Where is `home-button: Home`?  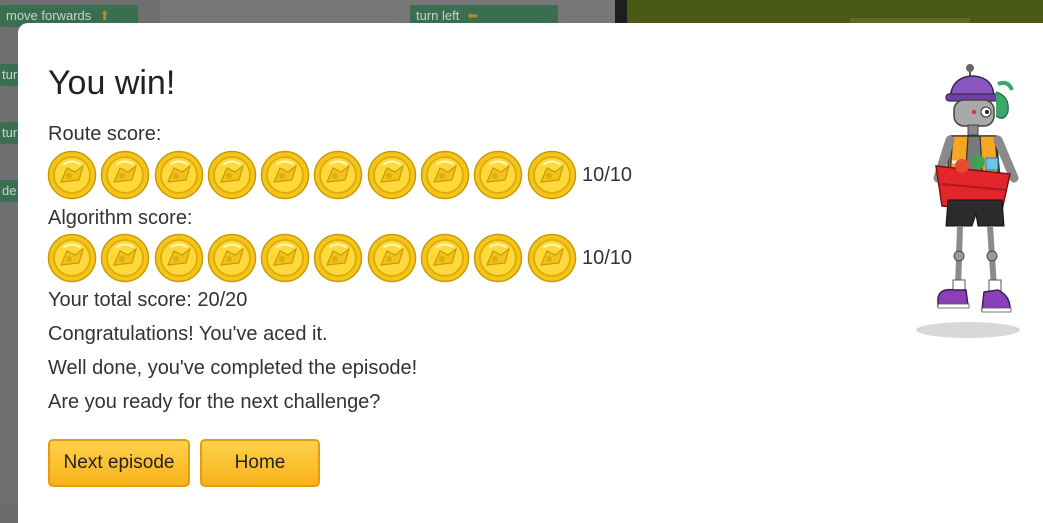
home-button: Home is located at coordinates (260, 463).